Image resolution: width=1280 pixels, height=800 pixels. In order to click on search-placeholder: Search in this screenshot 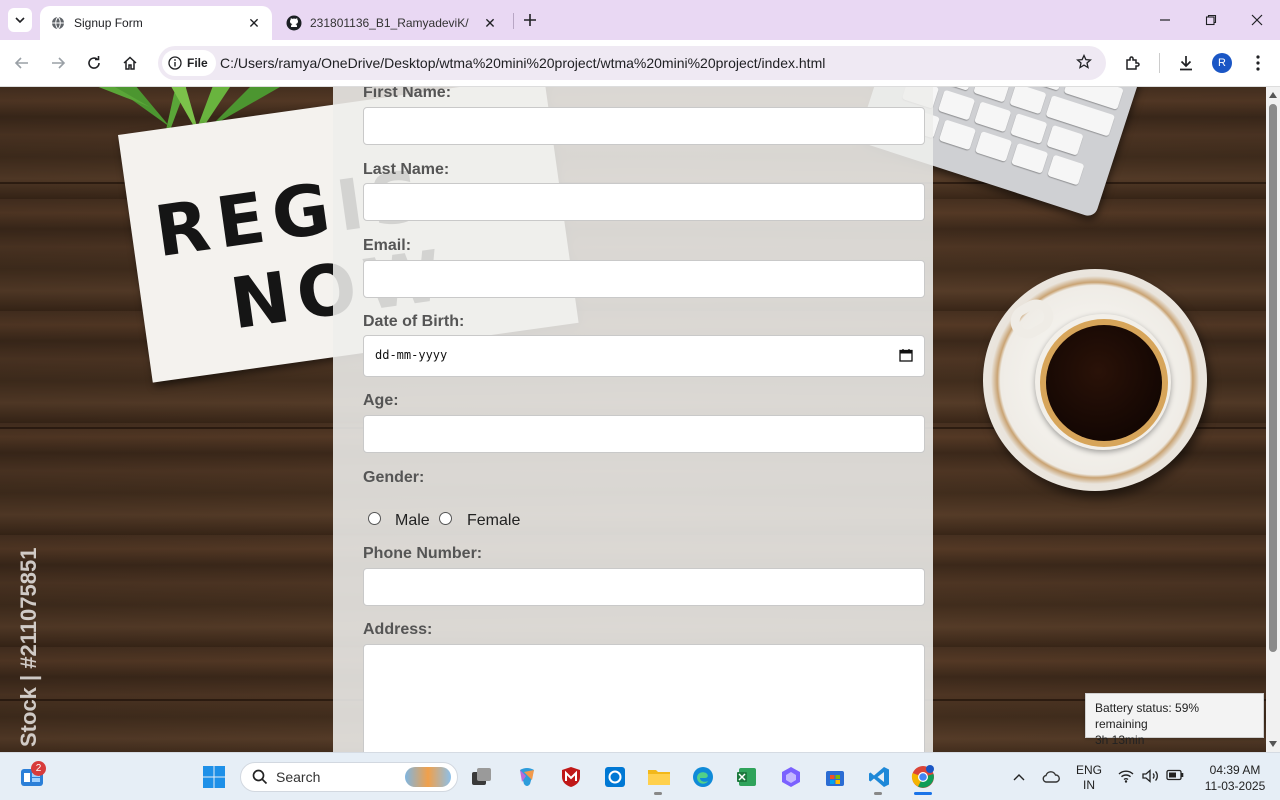, I will do `click(298, 777)`.